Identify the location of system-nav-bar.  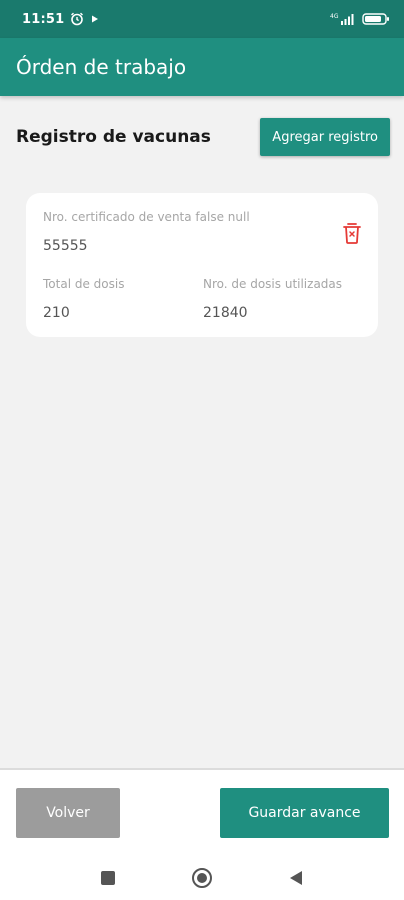
(202, 878).